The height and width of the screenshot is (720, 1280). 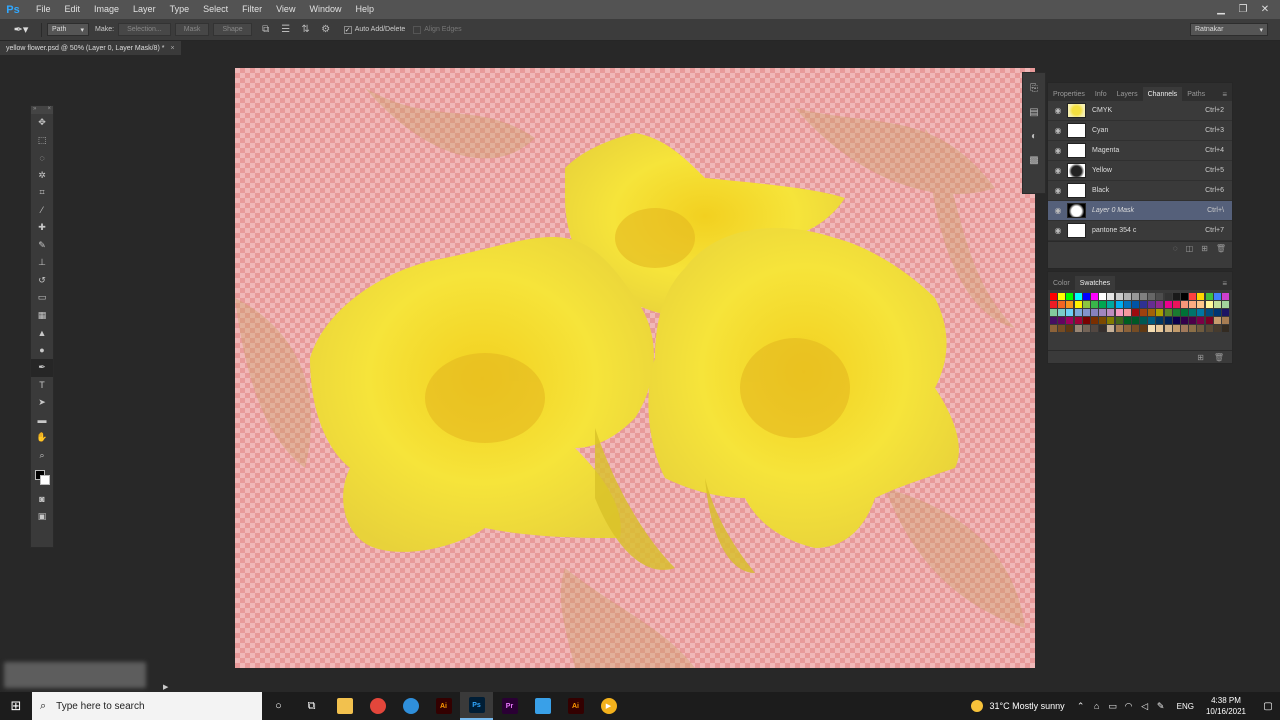 I want to click on toolbox-header: » ×, so click(x=42, y=110).